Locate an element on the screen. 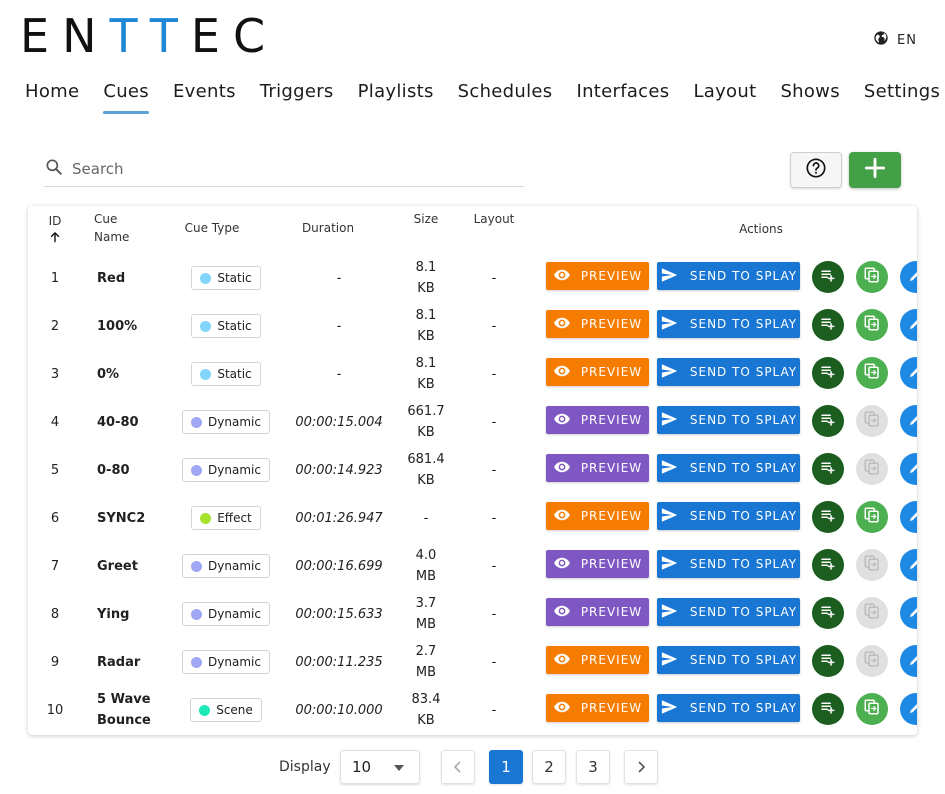  cue-name: 100% is located at coordinates (117, 326).